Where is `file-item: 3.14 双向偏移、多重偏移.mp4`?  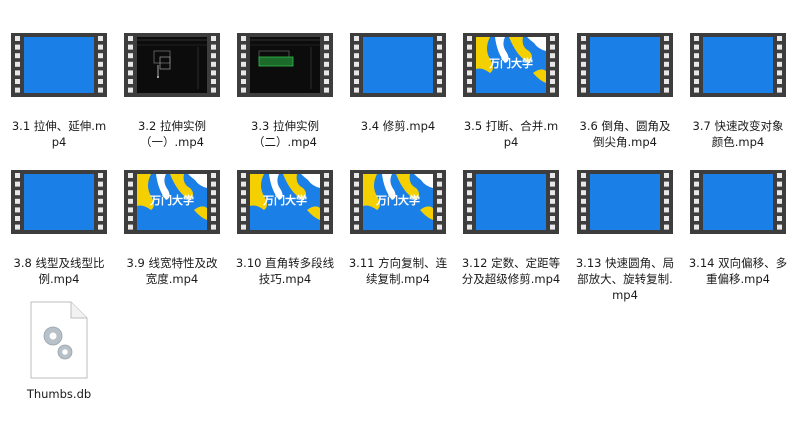
file-item: 3.14 双向偏移、多重偏移.mp4 is located at coordinates (738, 234).